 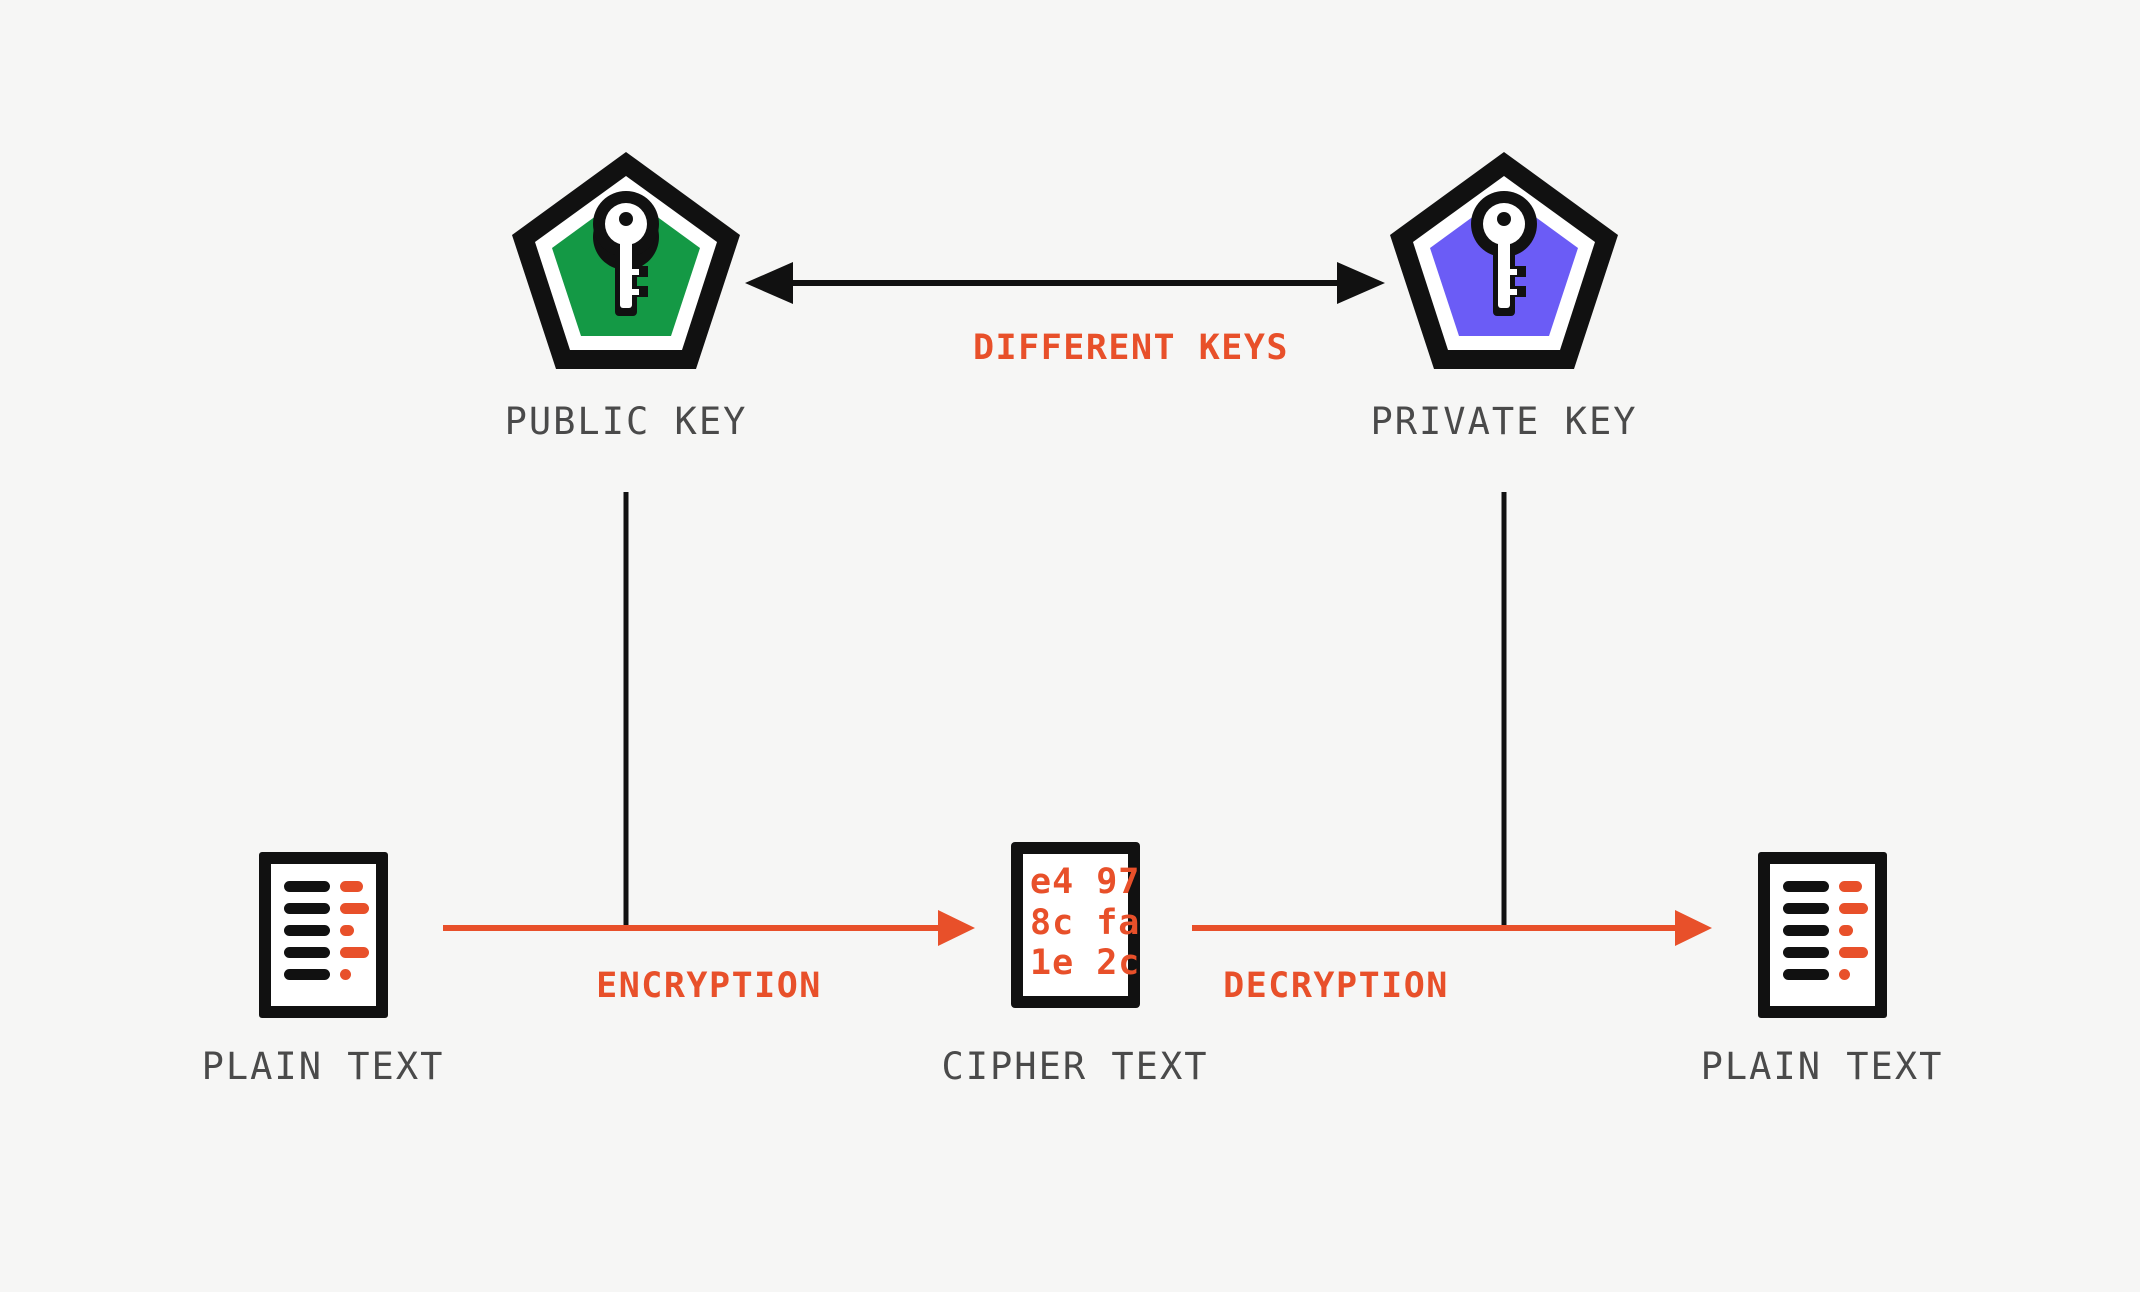 What do you see at coordinates (709, 986) in the screenshot?
I see `encryption-label: ENCRYPTION` at bounding box center [709, 986].